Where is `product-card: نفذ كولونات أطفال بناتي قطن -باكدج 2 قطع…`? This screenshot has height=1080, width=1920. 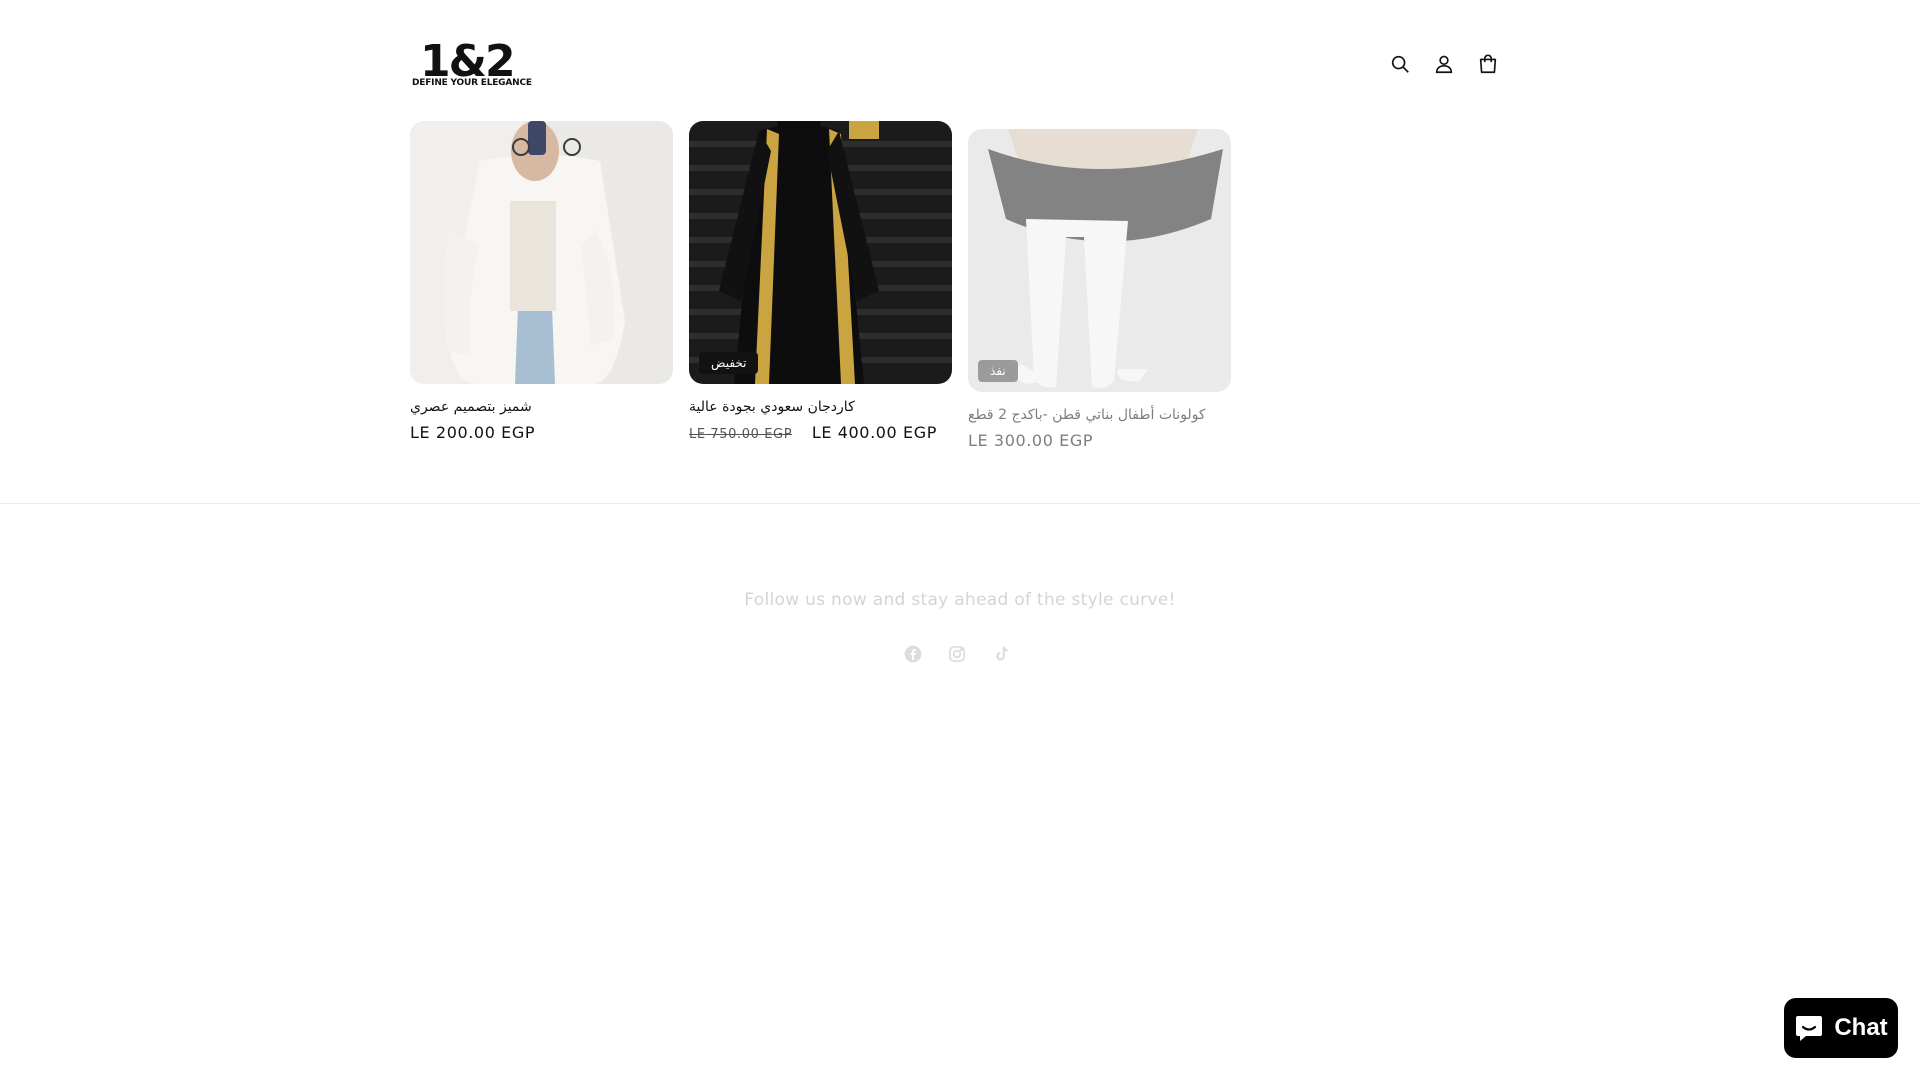
product-card: نفذ كولونات أطفال بناتي قطن -باكدج 2 قطع… is located at coordinates (1099, 289).